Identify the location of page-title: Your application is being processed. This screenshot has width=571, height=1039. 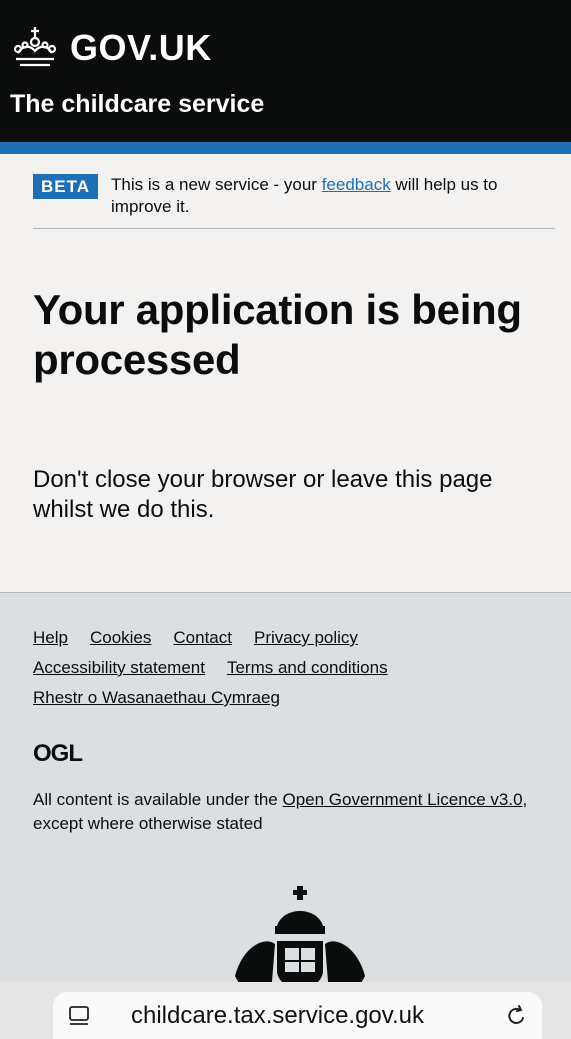
(277, 334).